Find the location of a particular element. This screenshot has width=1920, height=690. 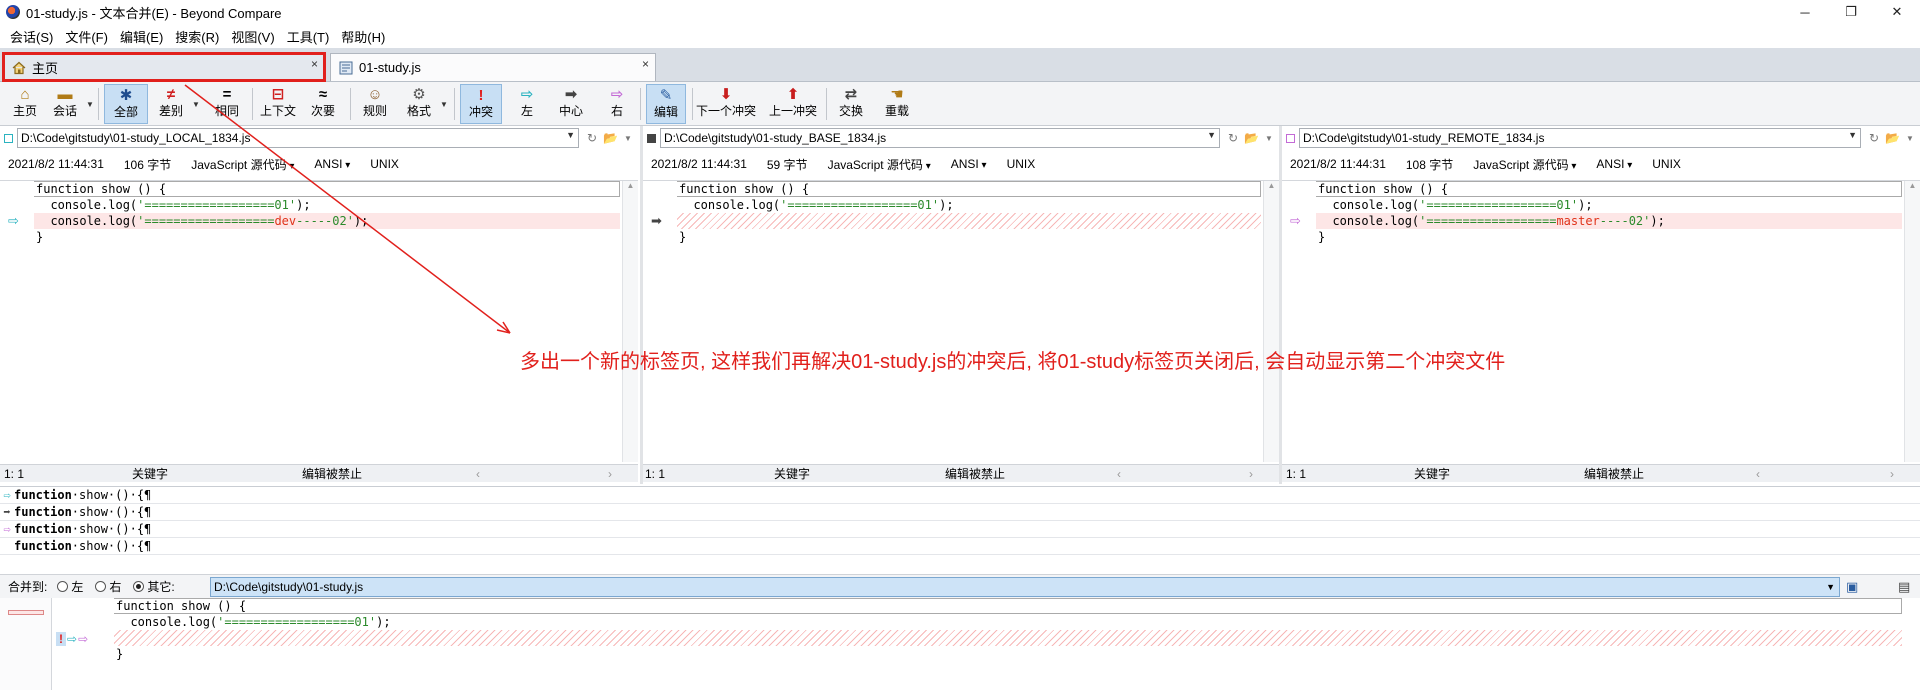

menu-session: 会话(S) is located at coordinates (31, 36).